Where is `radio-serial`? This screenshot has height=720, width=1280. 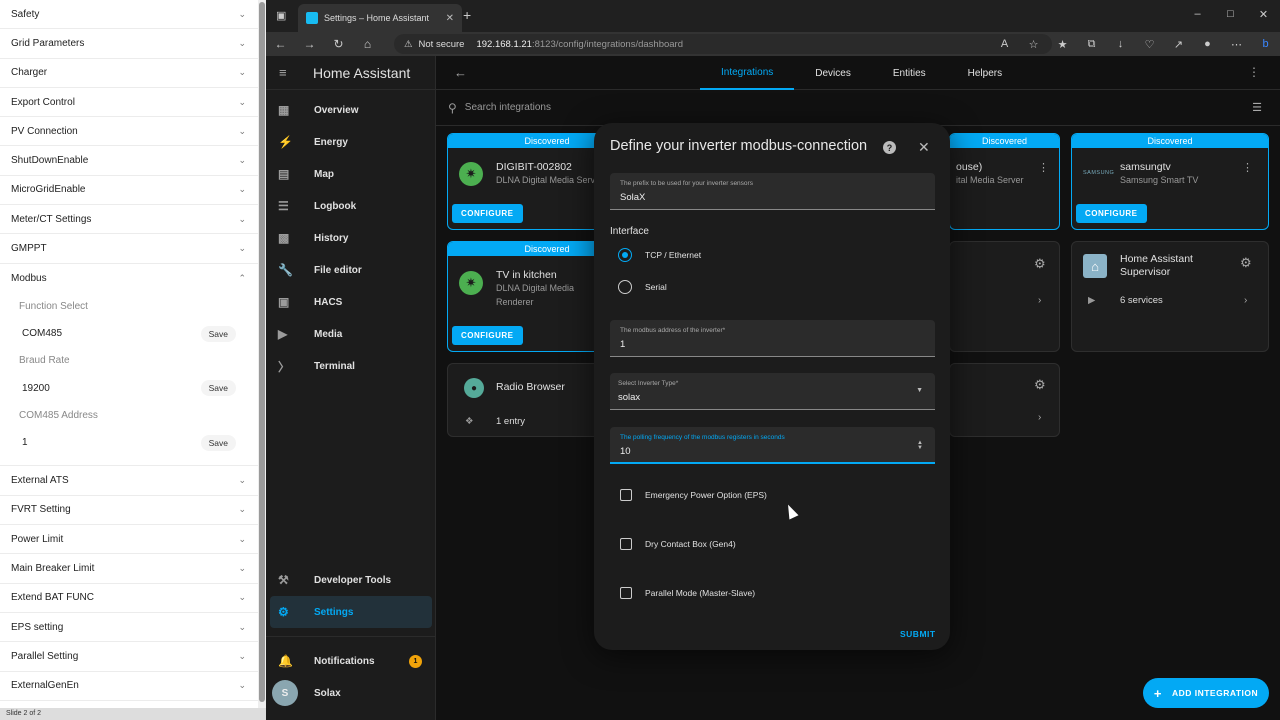
radio-serial is located at coordinates (625, 287).